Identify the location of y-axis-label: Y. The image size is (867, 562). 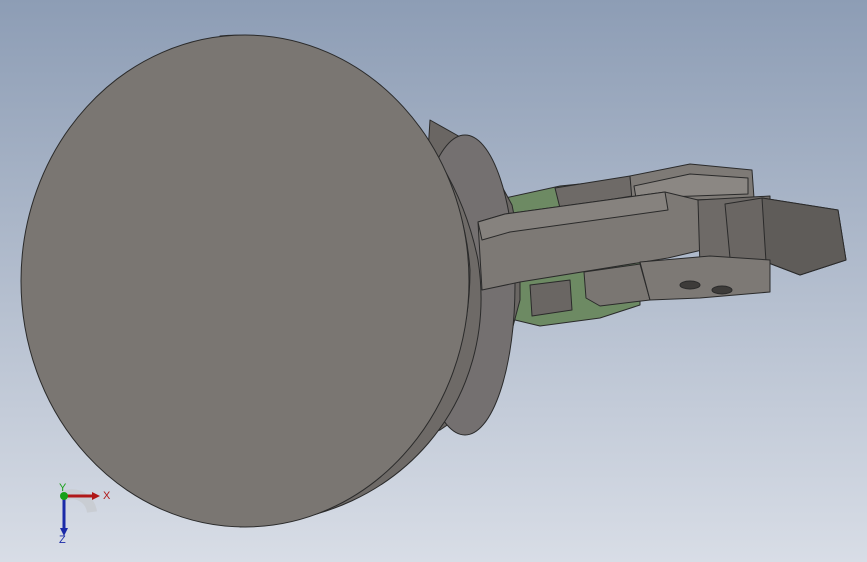
(63, 488).